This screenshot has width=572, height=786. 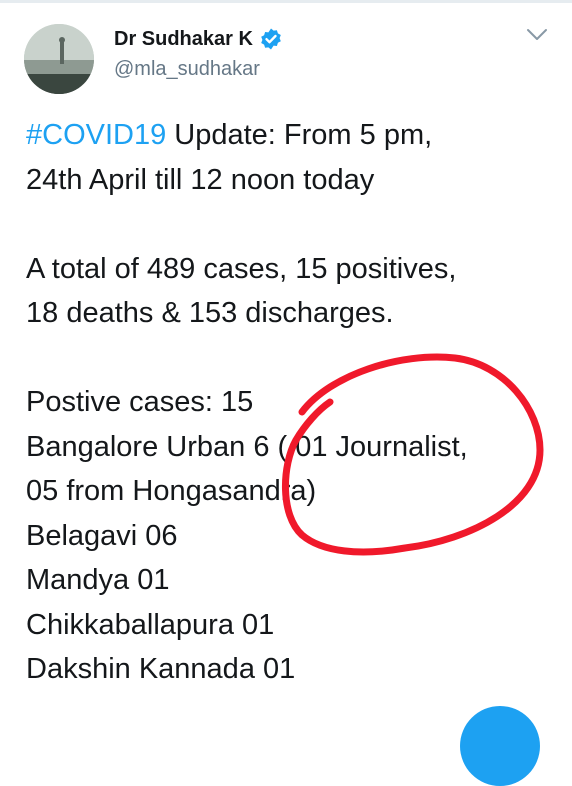 I want to click on tweet-line: Mandya 01, so click(x=98, y=580).